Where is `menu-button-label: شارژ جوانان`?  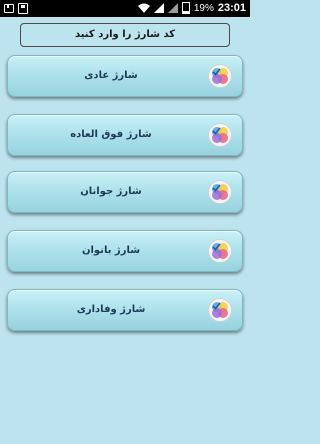
menu-button-label: شارژ جوانان is located at coordinates (111, 191).